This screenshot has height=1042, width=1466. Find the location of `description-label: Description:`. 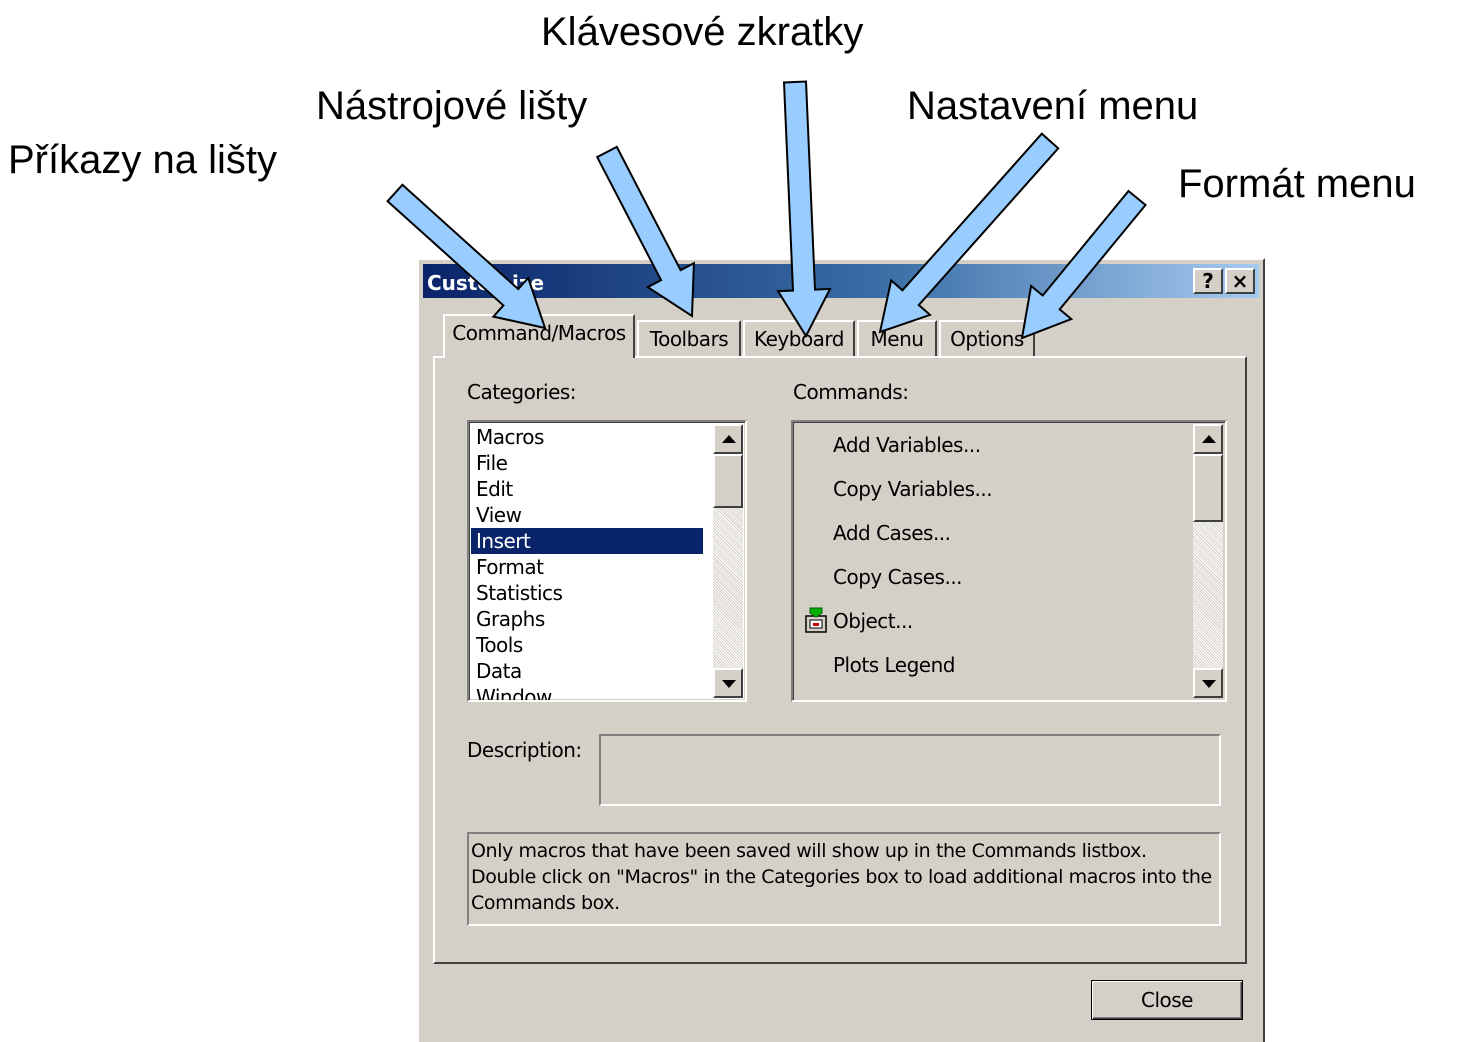

description-label: Description: is located at coordinates (524, 750).